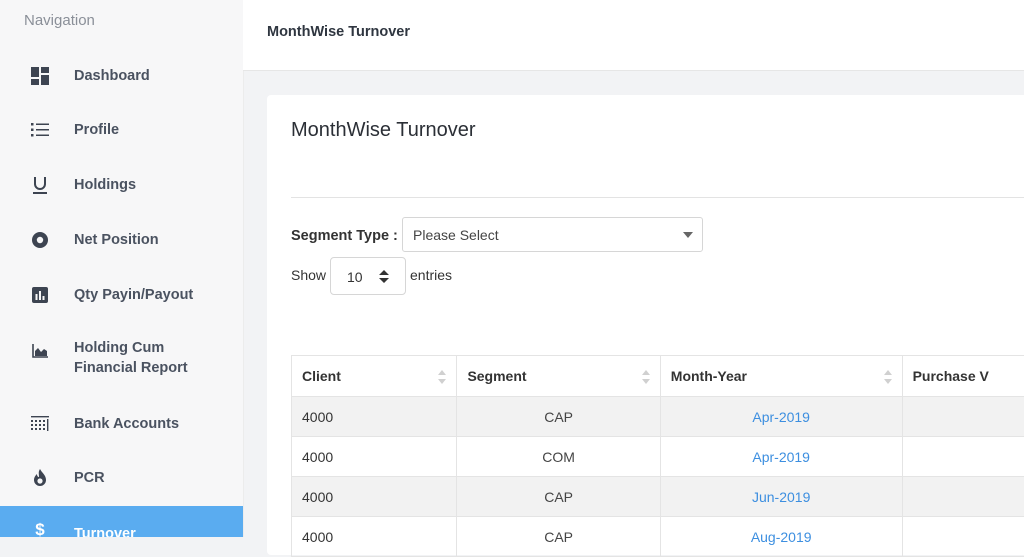 Image resolution: width=1024 pixels, height=557 pixels. What do you see at coordinates (368, 276) in the screenshot?
I see `entries-per-page-select: 10` at bounding box center [368, 276].